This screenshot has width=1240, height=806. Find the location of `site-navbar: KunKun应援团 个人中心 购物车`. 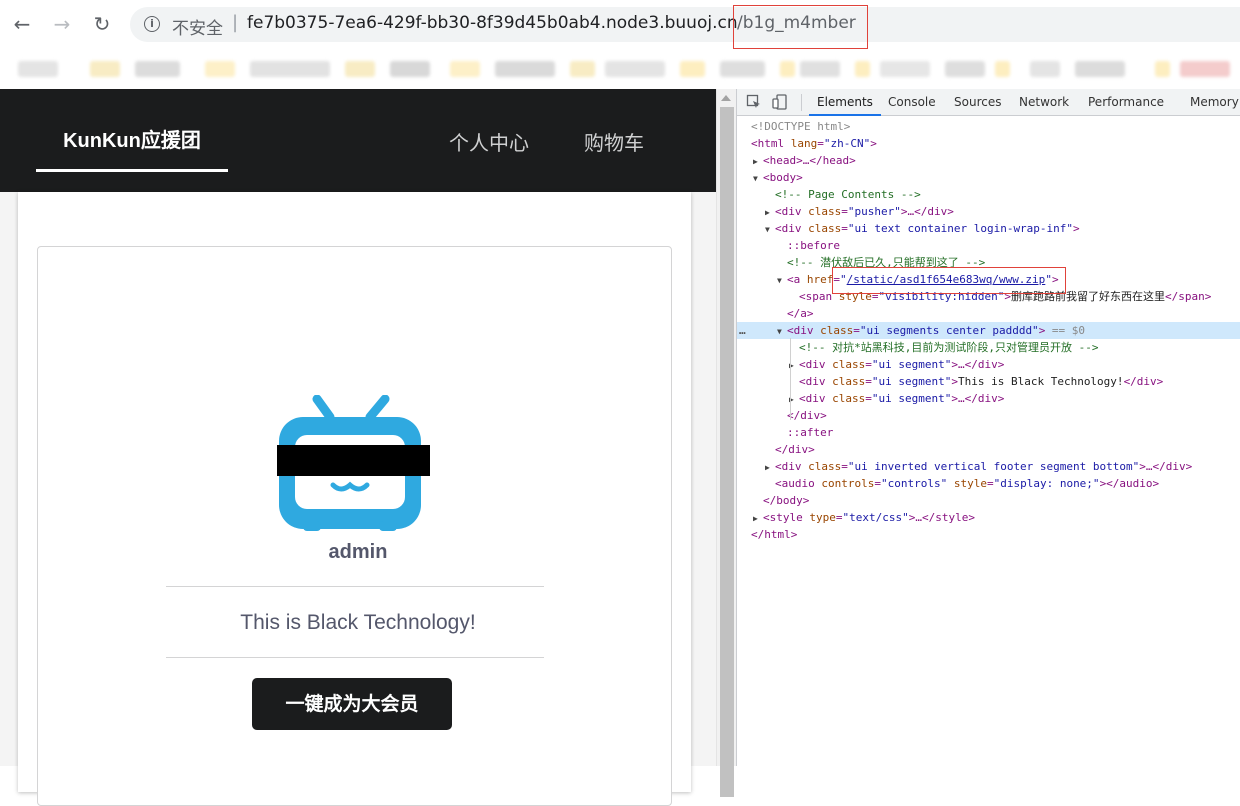

site-navbar: KunKun应援团 个人中心 购物车 is located at coordinates (358, 140).